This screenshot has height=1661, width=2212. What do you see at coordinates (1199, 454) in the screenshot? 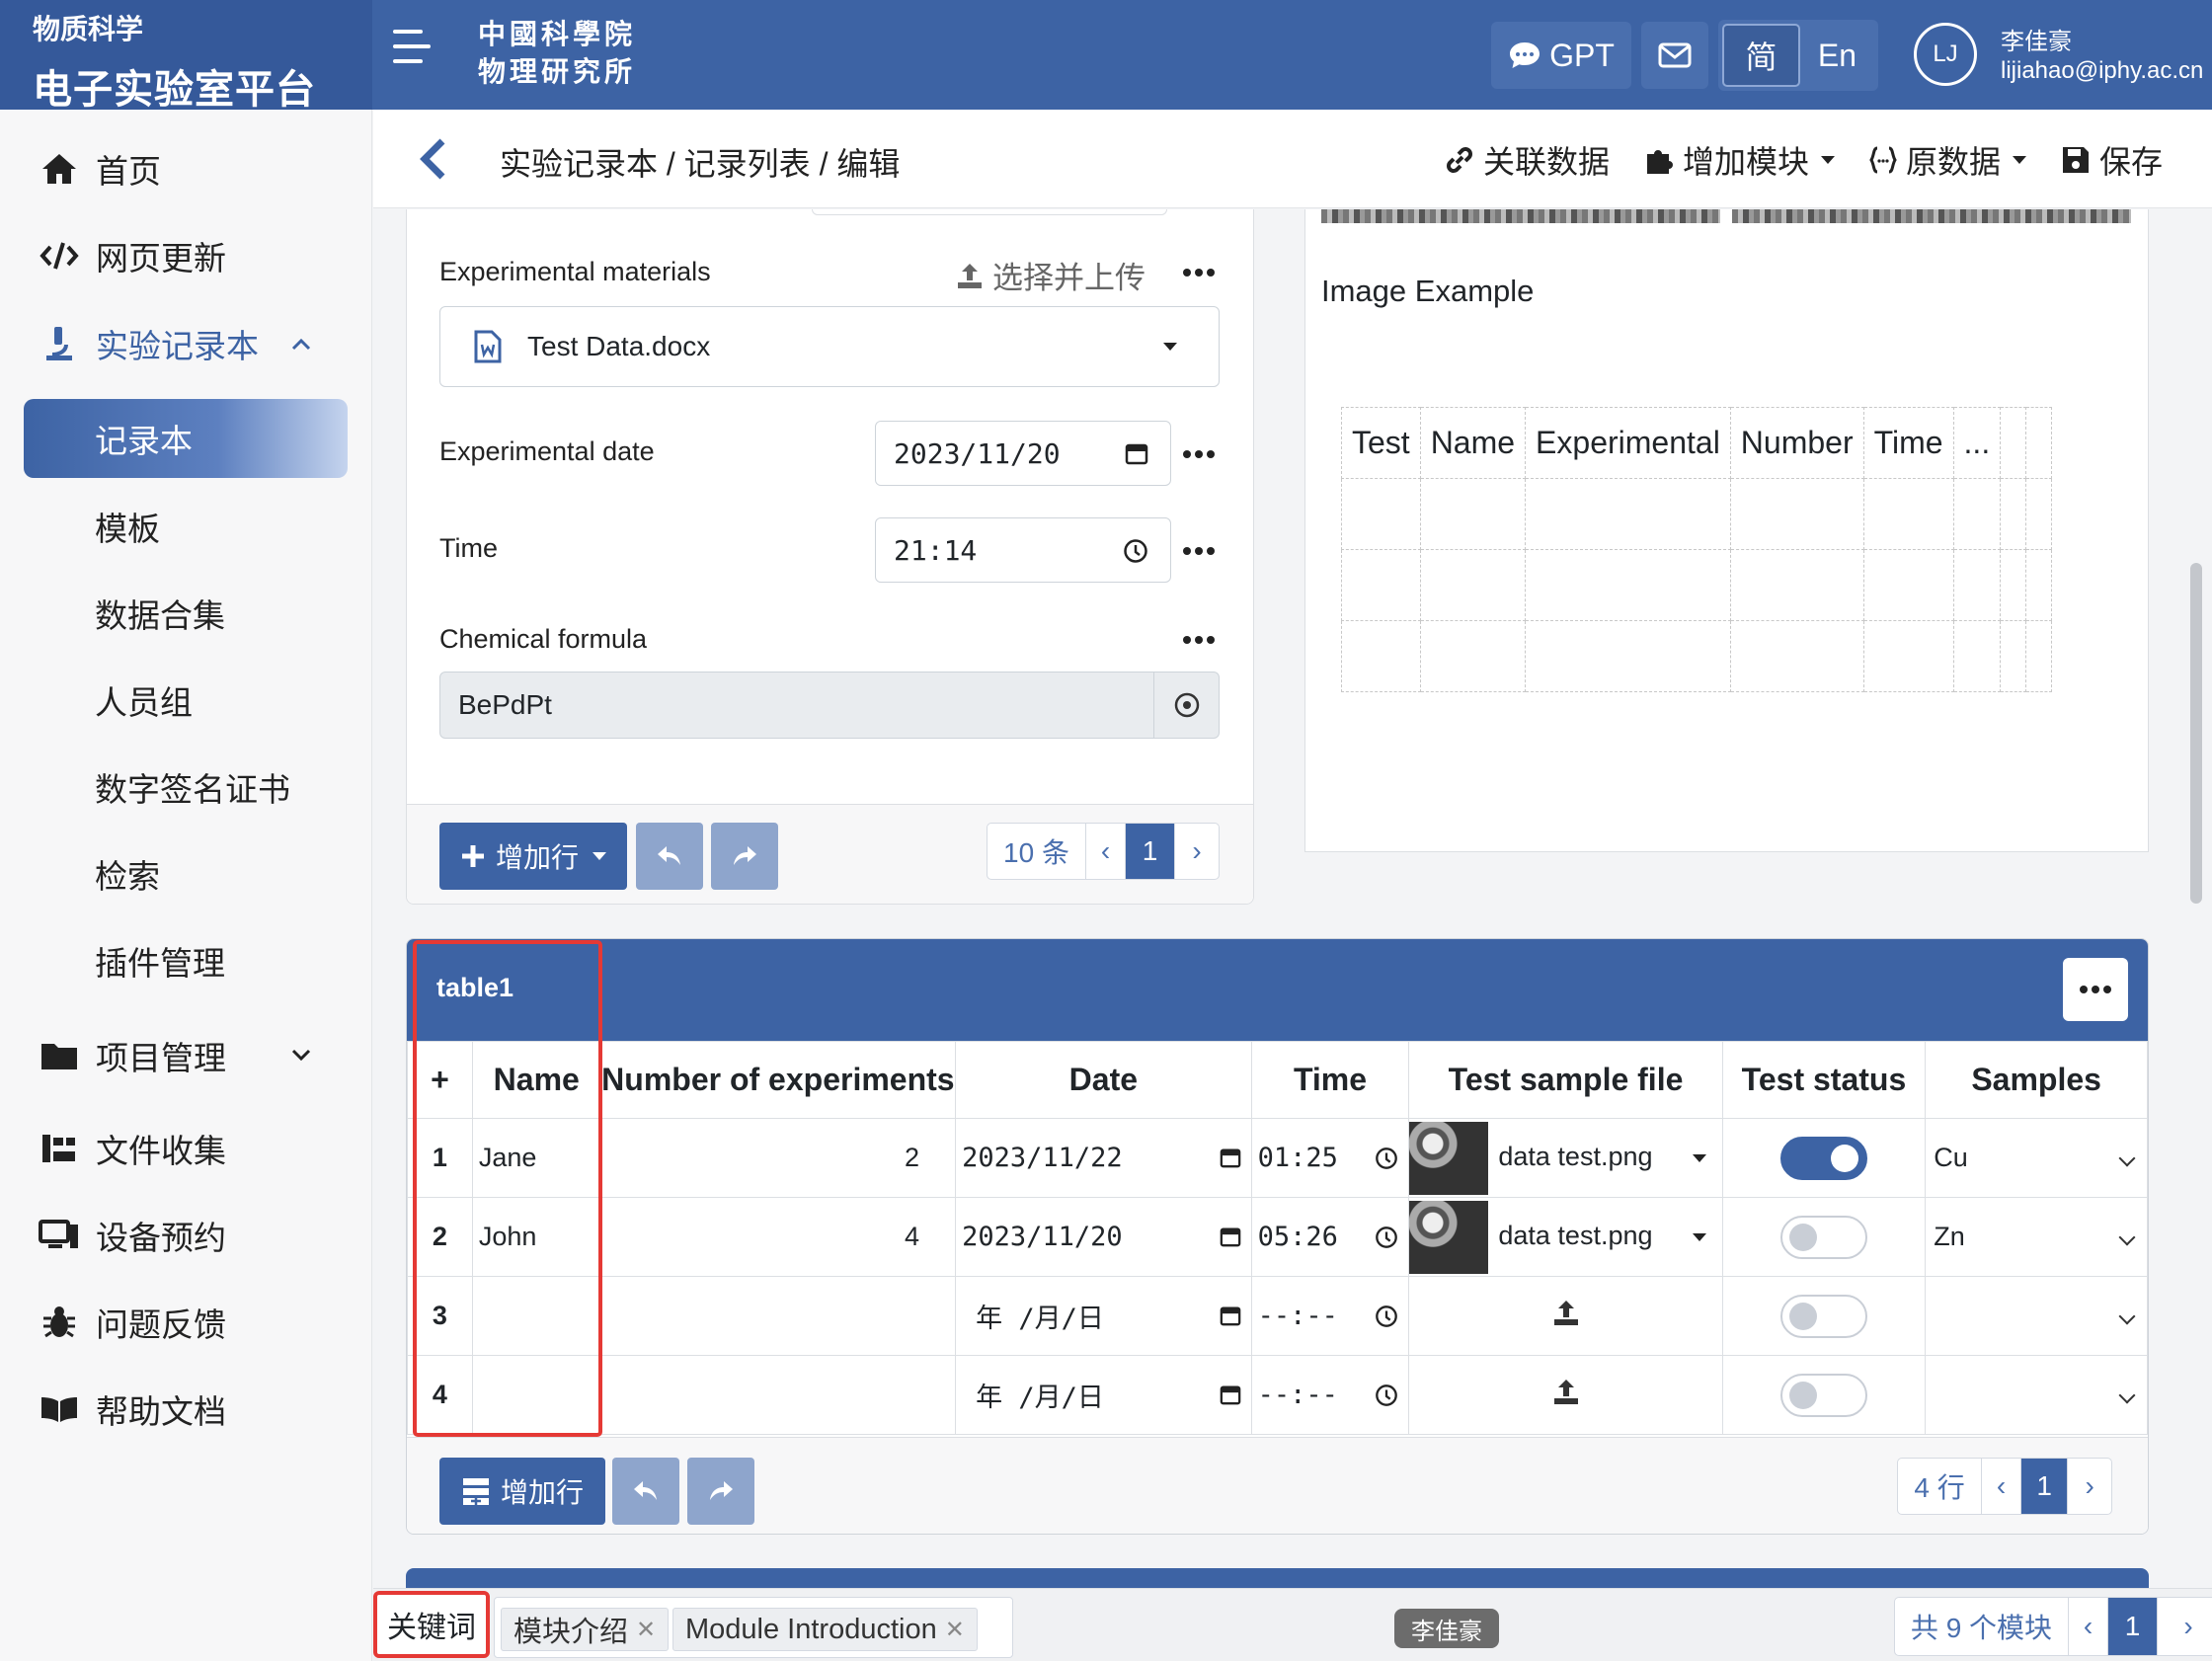
I see `date-more-icon` at bounding box center [1199, 454].